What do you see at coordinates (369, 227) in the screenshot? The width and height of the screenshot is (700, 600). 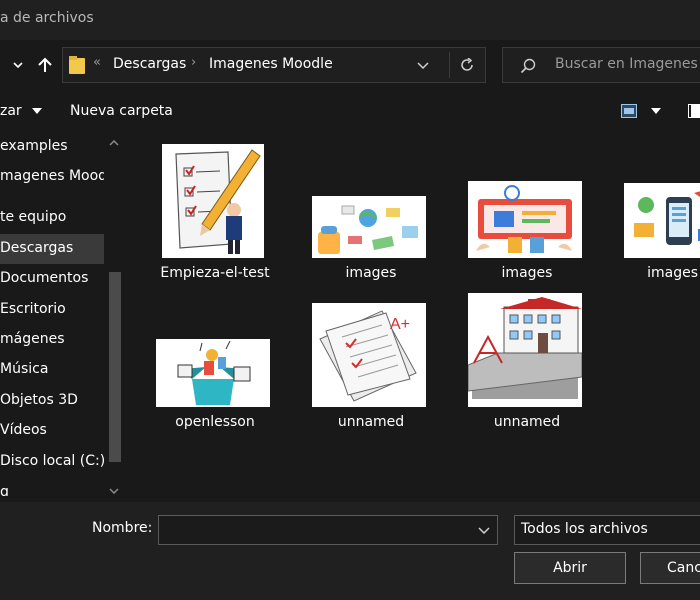 I see `education-illustration-image` at bounding box center [369, 227].